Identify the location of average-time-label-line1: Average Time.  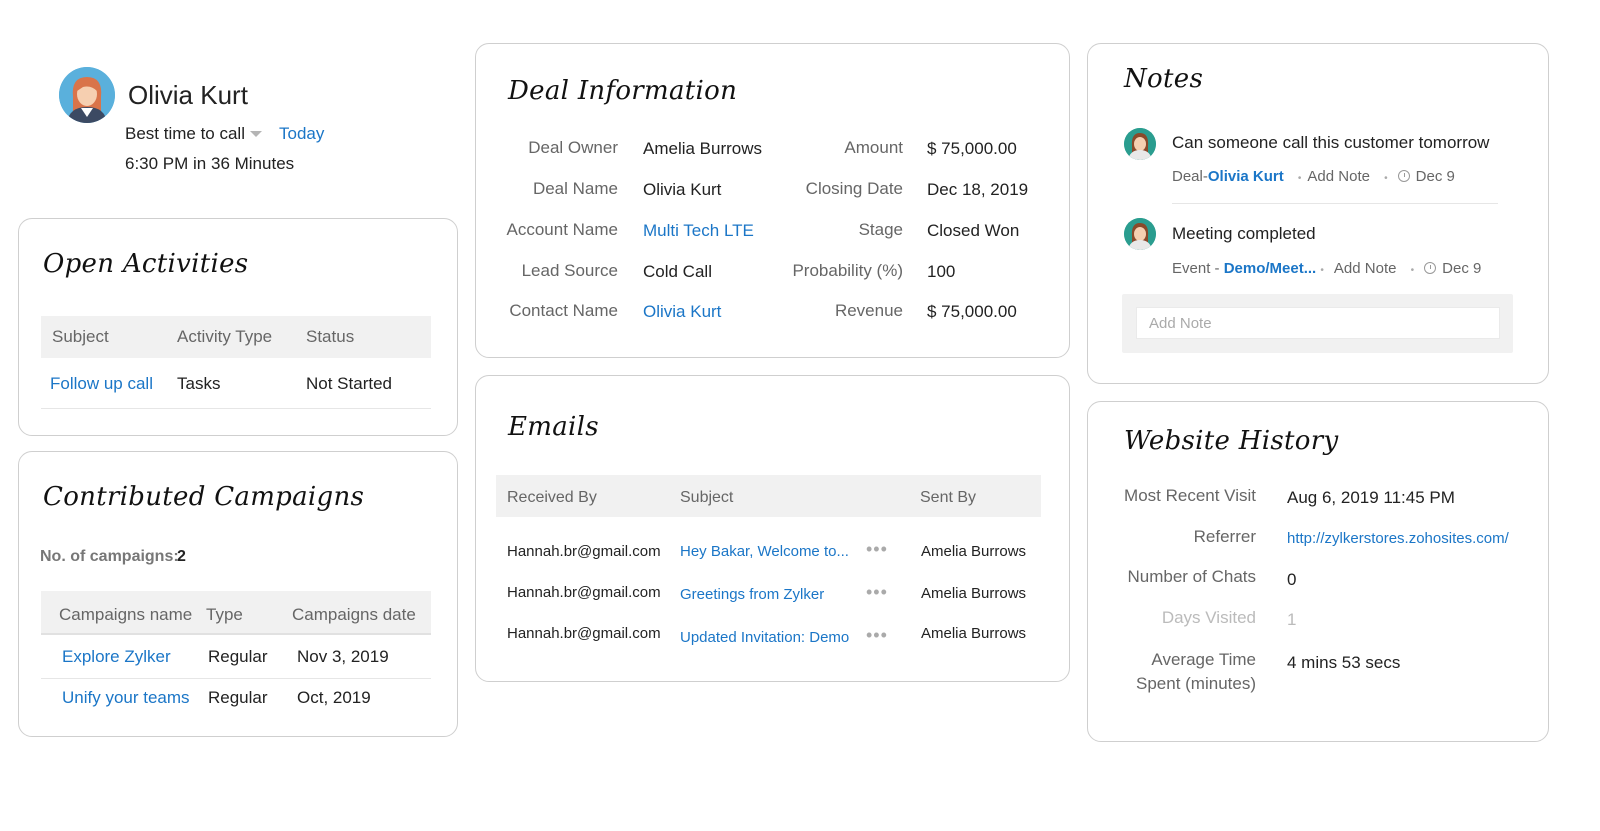
(1203, 659).